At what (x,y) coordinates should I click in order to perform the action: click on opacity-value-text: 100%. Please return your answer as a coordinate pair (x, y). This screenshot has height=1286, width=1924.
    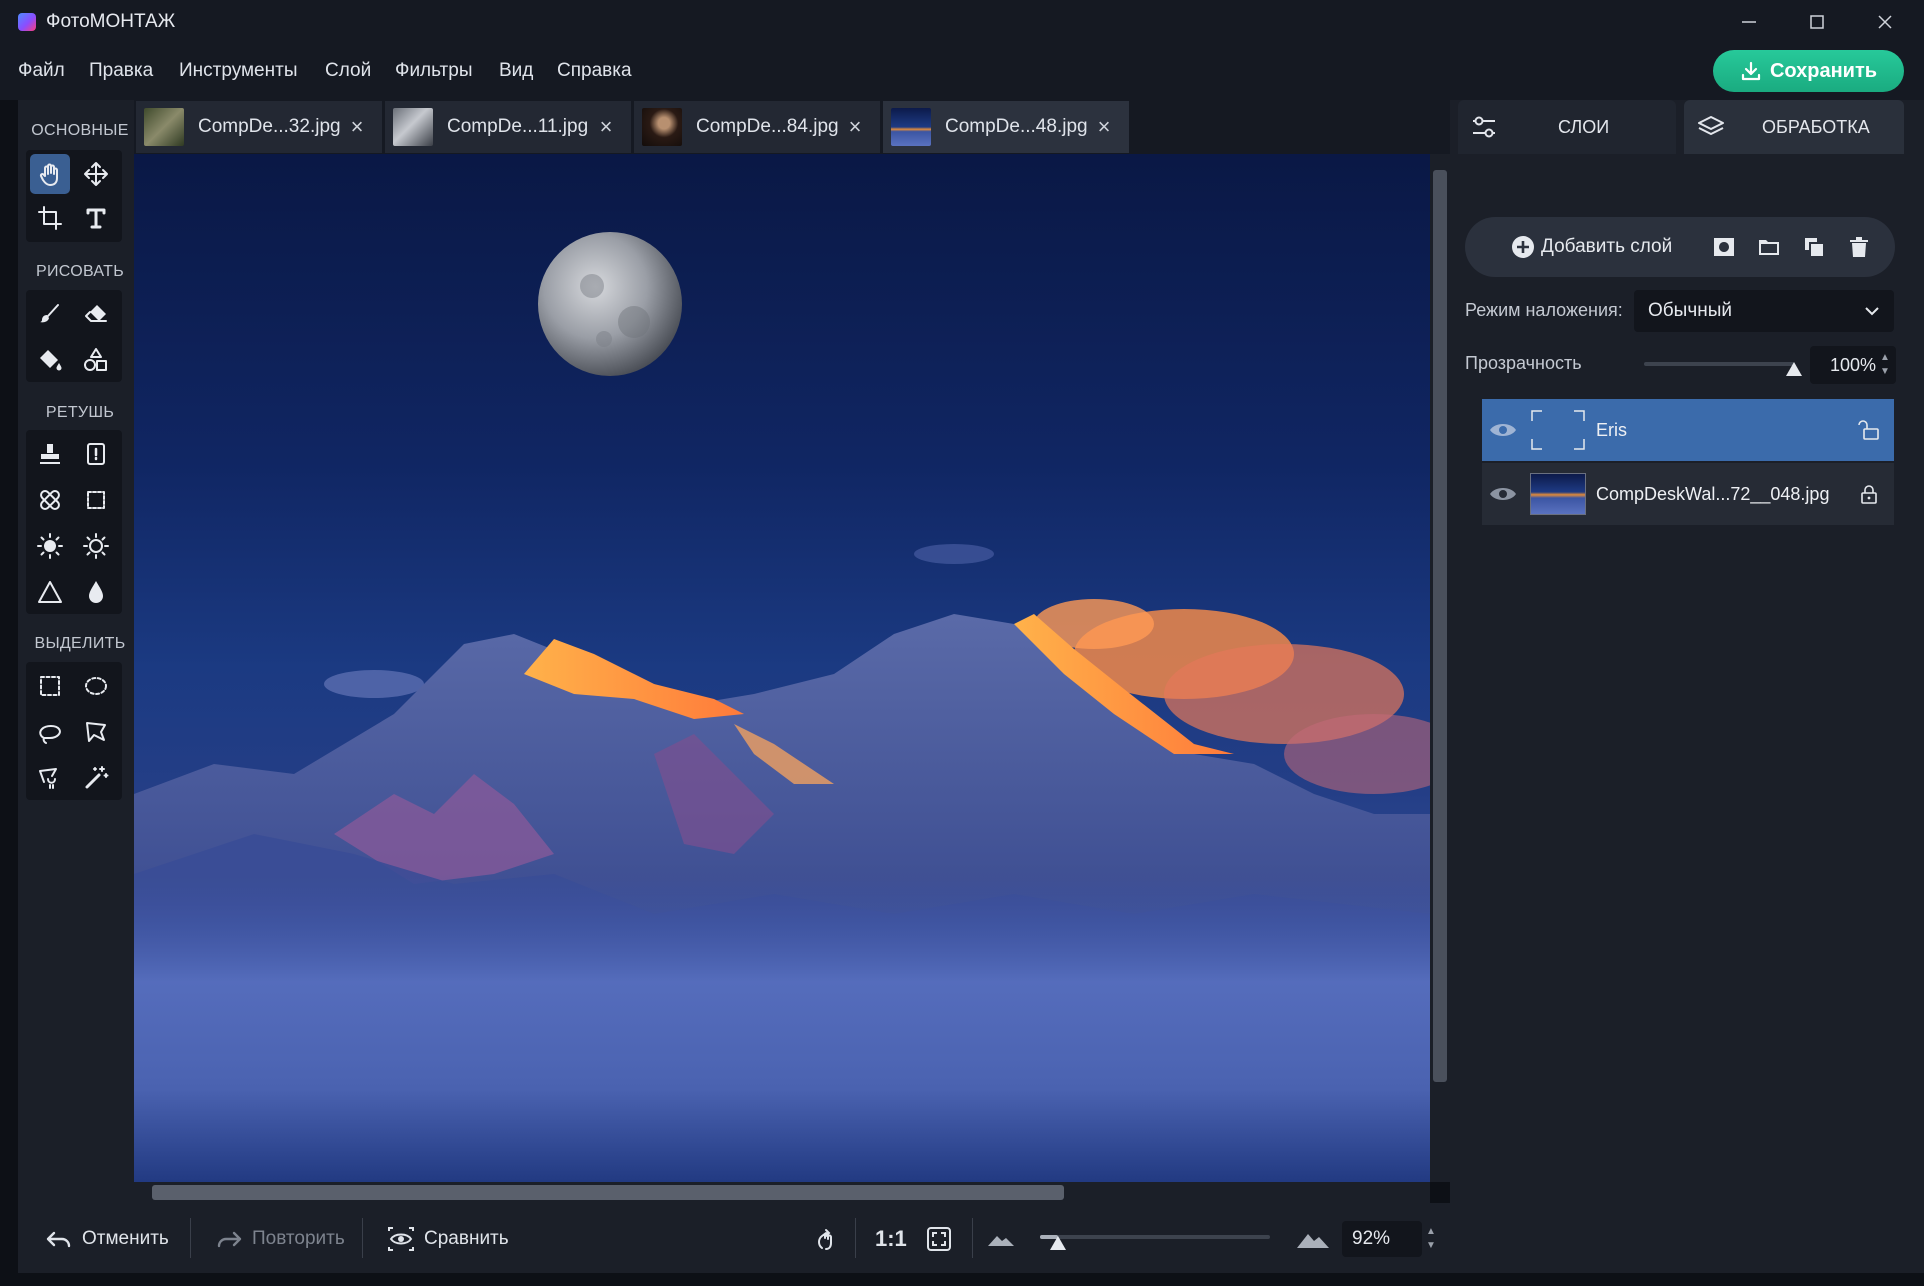
    Looking at the image, I should click on (1853, 364).